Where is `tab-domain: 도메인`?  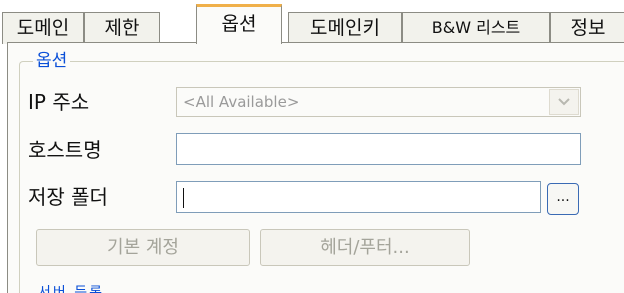 tab-domain: 도메인 is located at coordinates (43, 28).